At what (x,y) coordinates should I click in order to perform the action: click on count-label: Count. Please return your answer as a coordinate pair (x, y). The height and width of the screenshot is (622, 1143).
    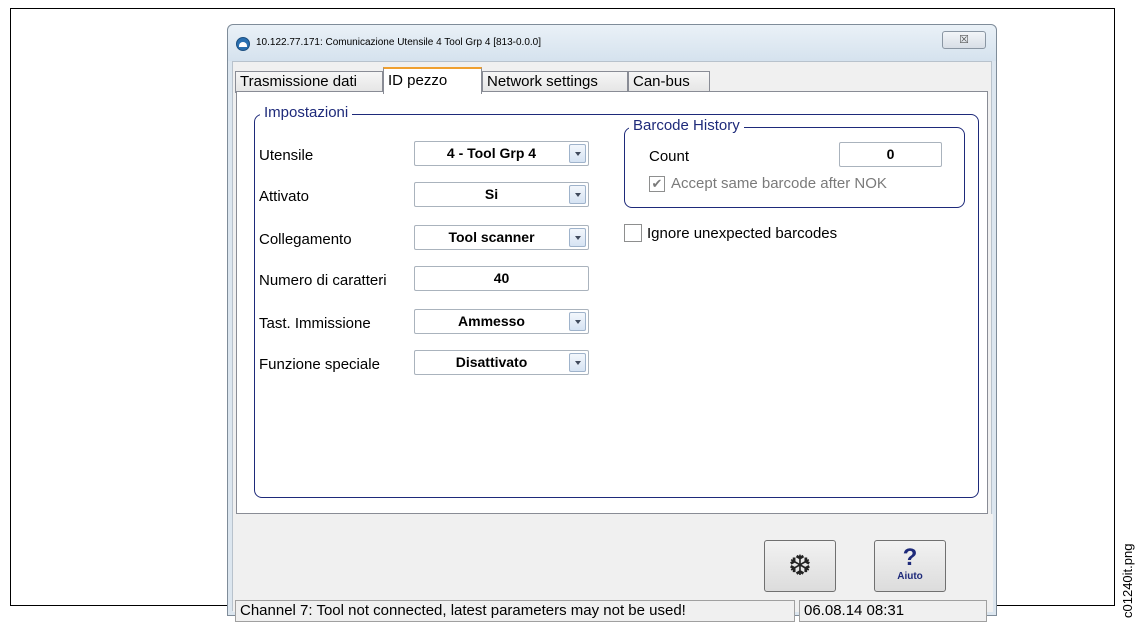
    Looking at the image, I should click on (669, 156).